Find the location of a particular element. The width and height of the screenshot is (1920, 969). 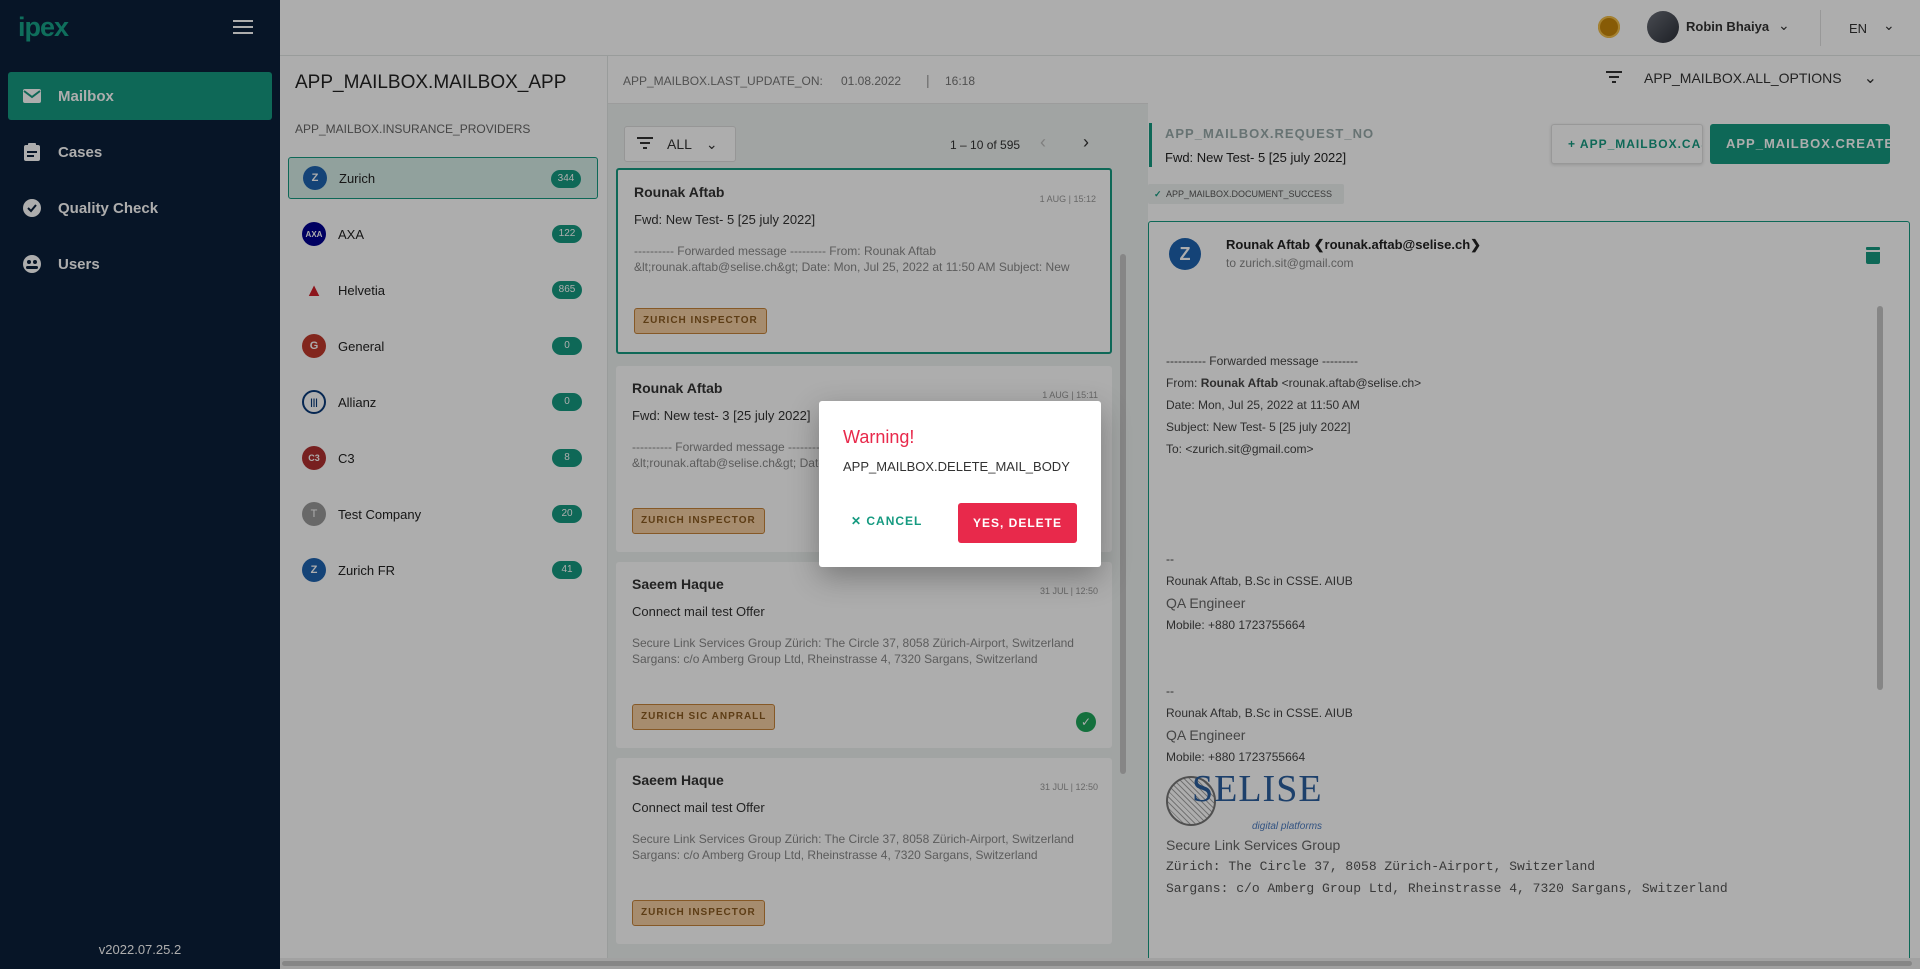

cancel-label: CANCEL is located at coordinates (894, 521).